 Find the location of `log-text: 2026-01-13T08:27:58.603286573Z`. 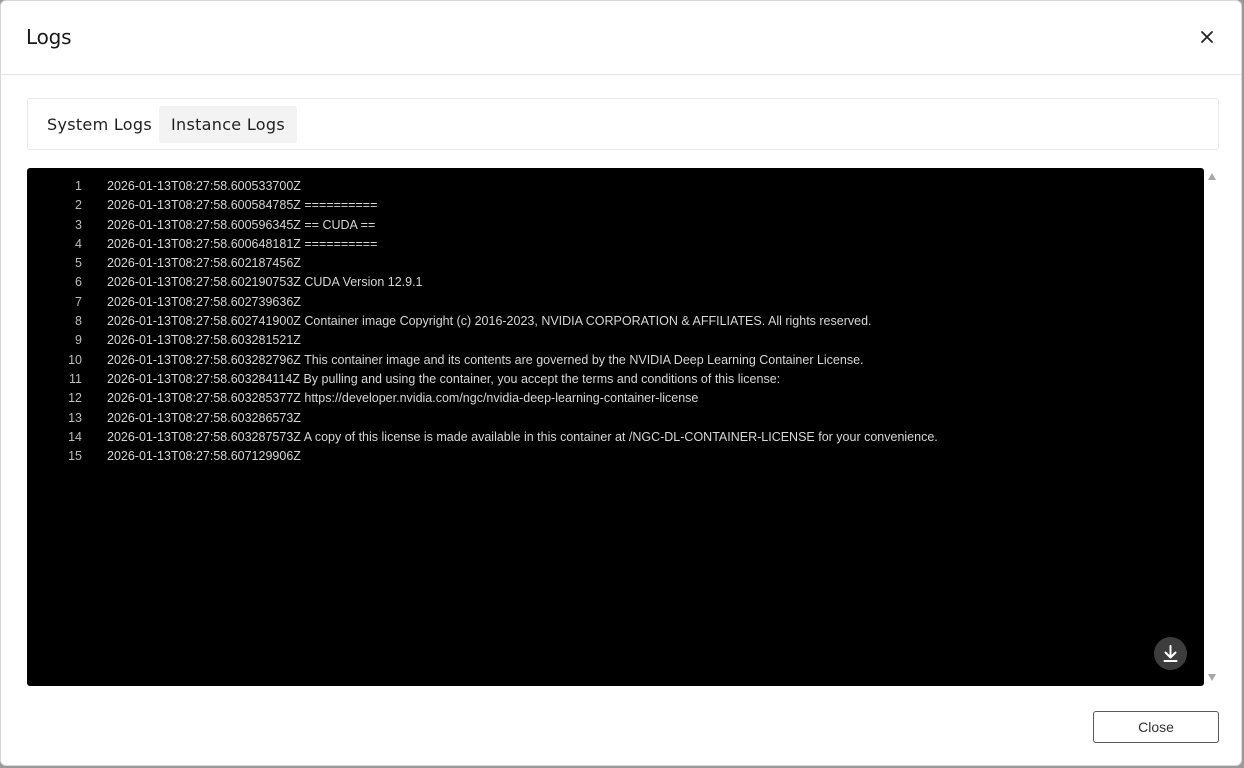

log-text: 2026-01-13T08:27:58.603286573Z is located at coordinates (204, 417).